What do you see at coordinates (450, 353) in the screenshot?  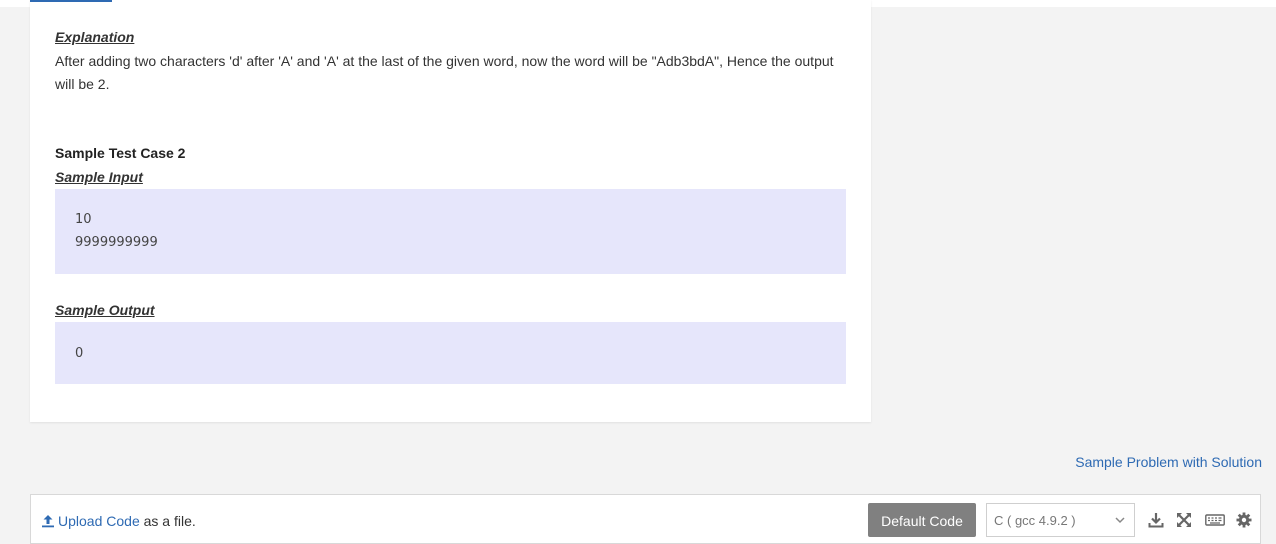 I see `sample-output-box: 0` at bounding box center [450, 353].